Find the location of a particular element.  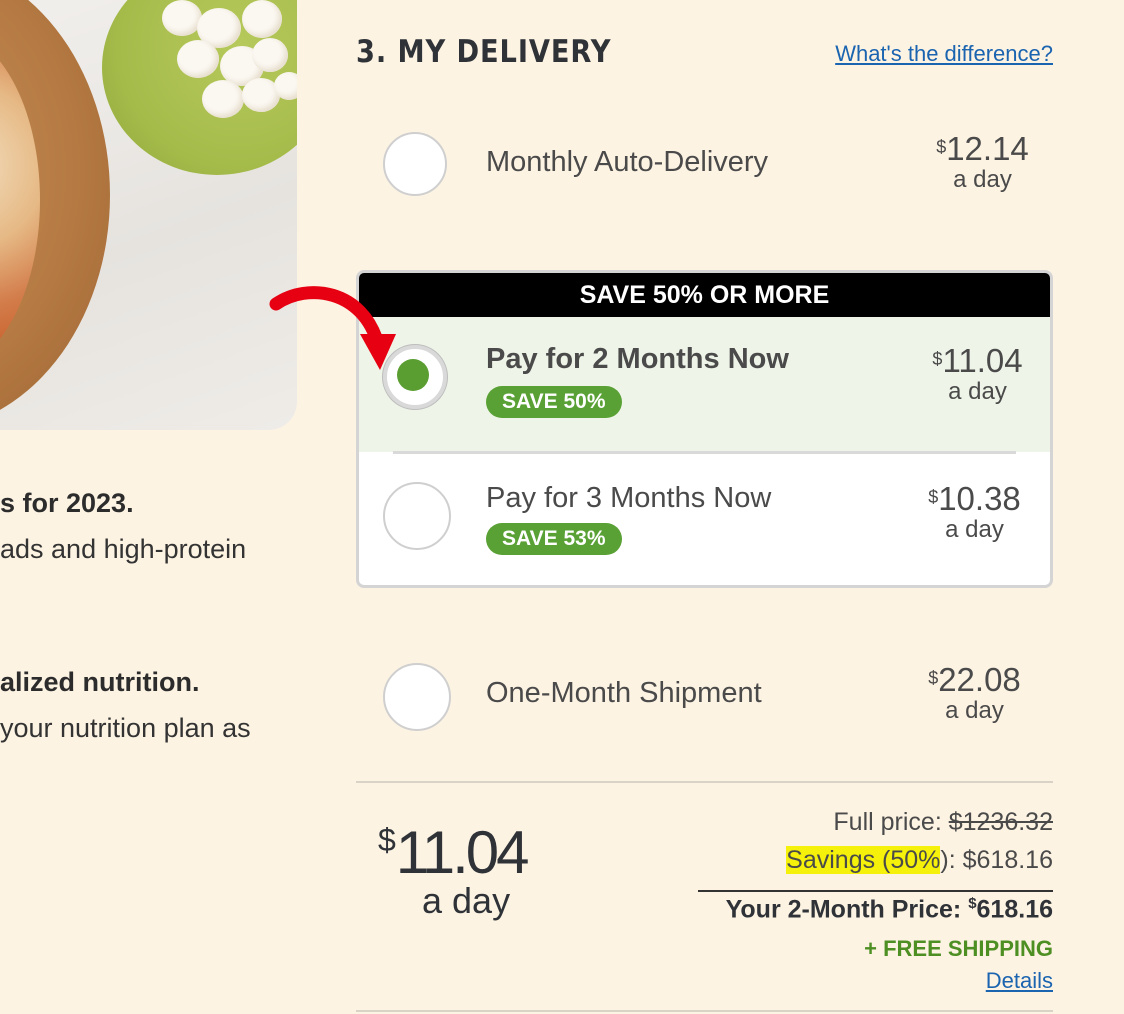

save-badge: SAVE 50% is located at coordinates (554, 402).